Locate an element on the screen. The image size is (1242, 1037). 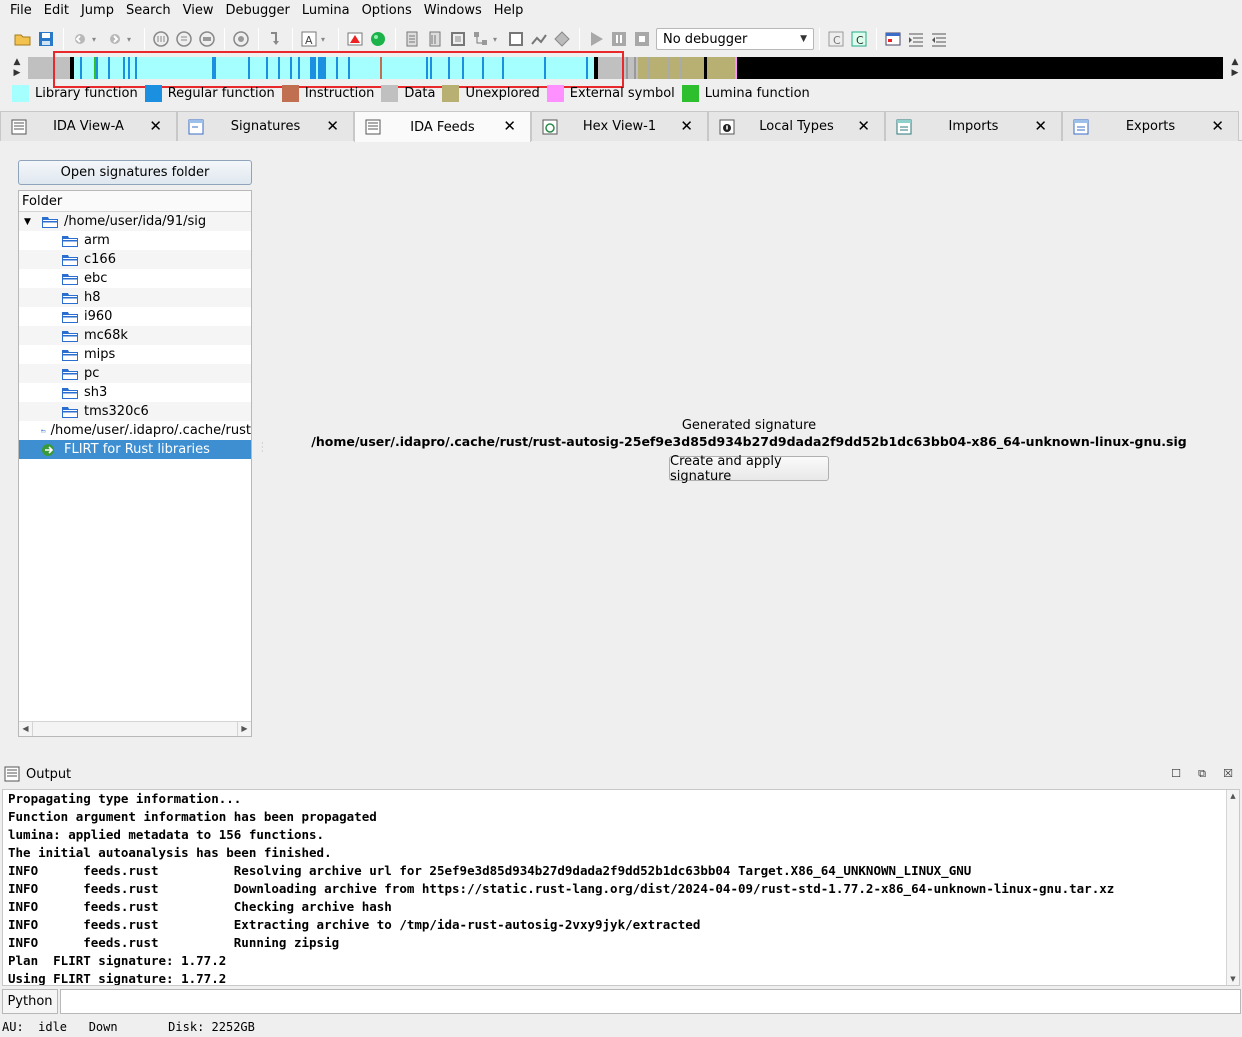
menu-lumina: Lumina is located at coordinates (326, 11).